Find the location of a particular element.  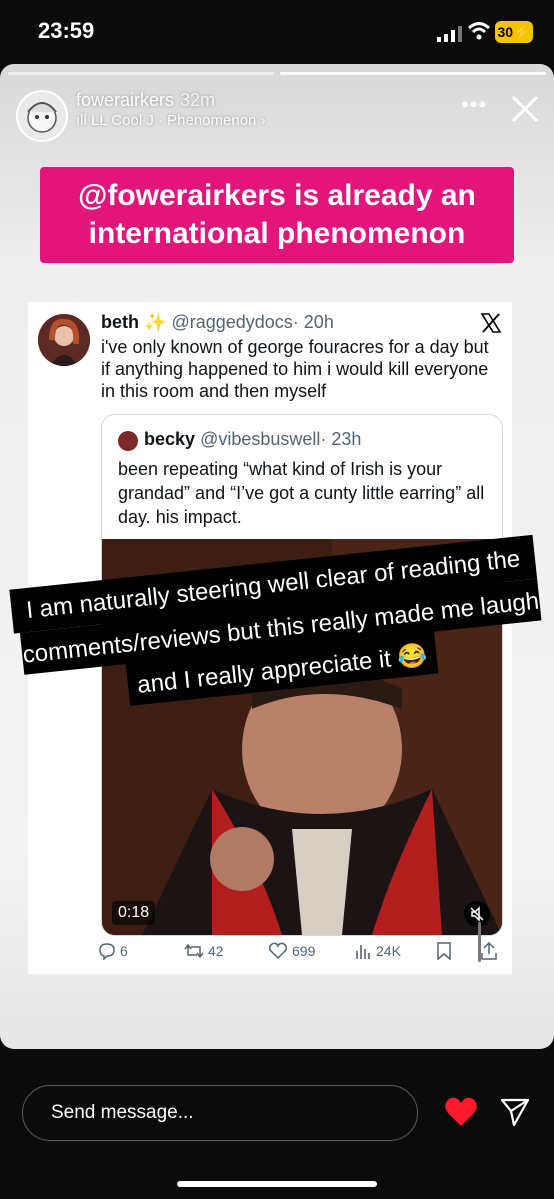

banner-line-2: international phenomenon is located at coordinates (277, 233).